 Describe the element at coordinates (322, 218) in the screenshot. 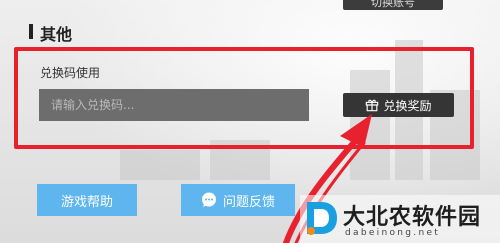

I see `watermark-logo` at that location.